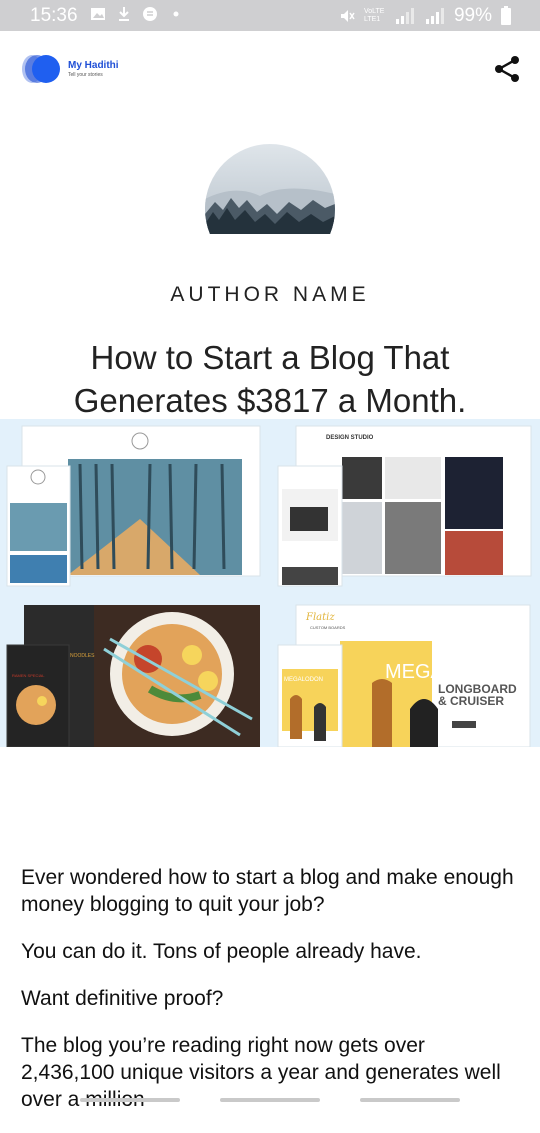 The width and height of the screenshot is (540, 1133). Describe the element at coordinates (28, 675) in the screenshot. I see `ramen-label: RAMEN SPECIAL` at that location.